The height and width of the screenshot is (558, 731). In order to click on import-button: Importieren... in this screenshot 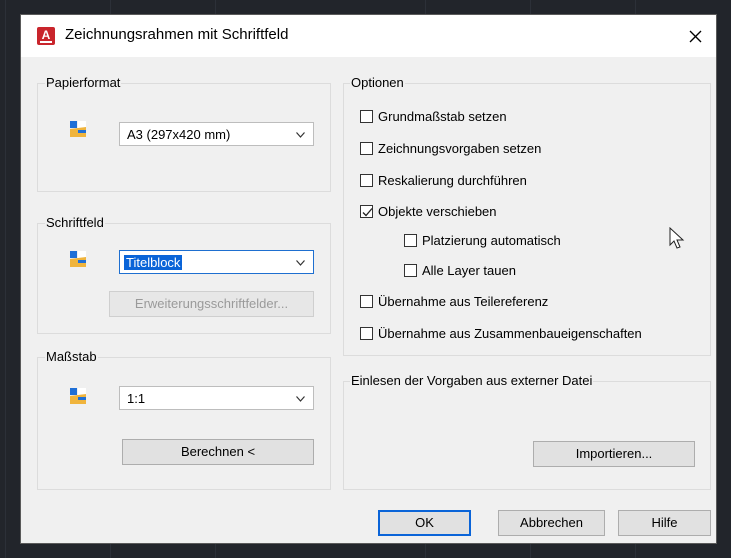, I will do `click(614, 454)`.